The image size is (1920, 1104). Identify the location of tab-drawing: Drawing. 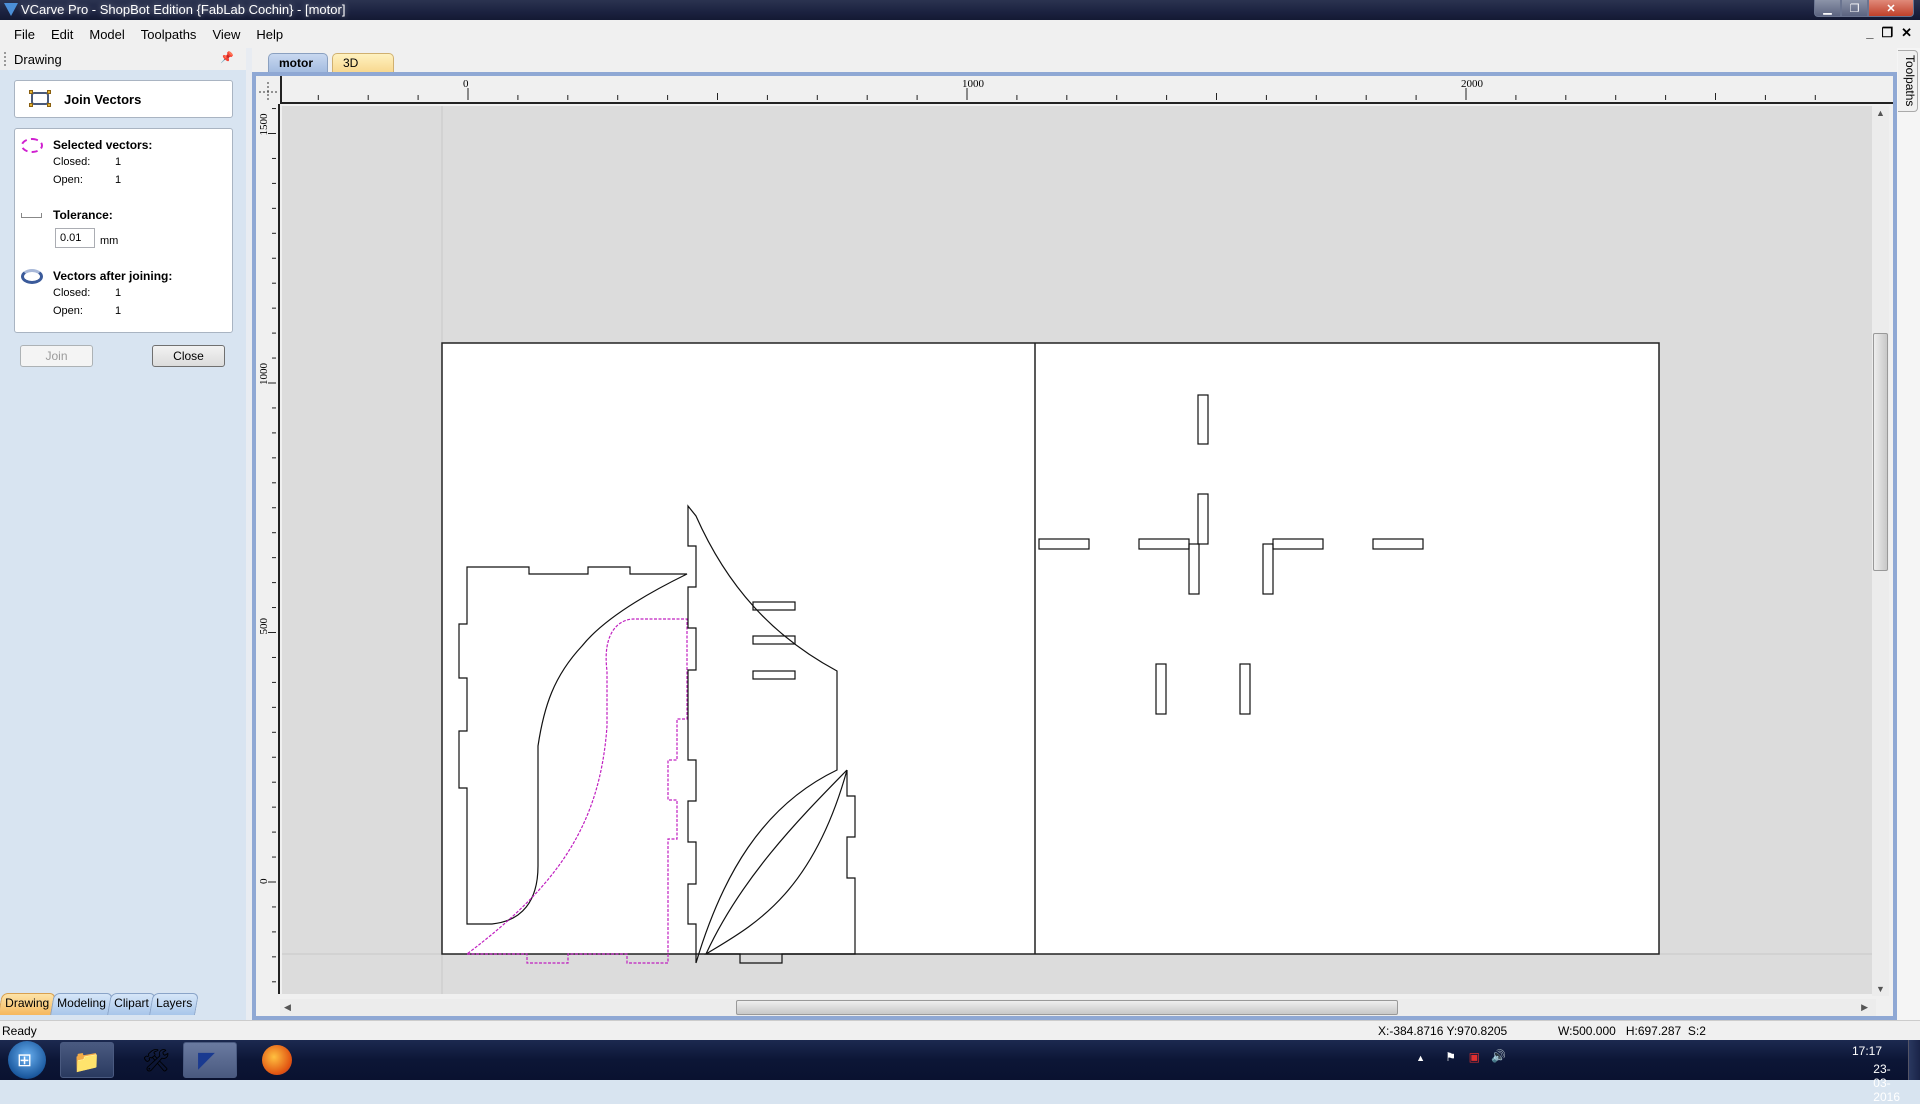
(28, 1004).